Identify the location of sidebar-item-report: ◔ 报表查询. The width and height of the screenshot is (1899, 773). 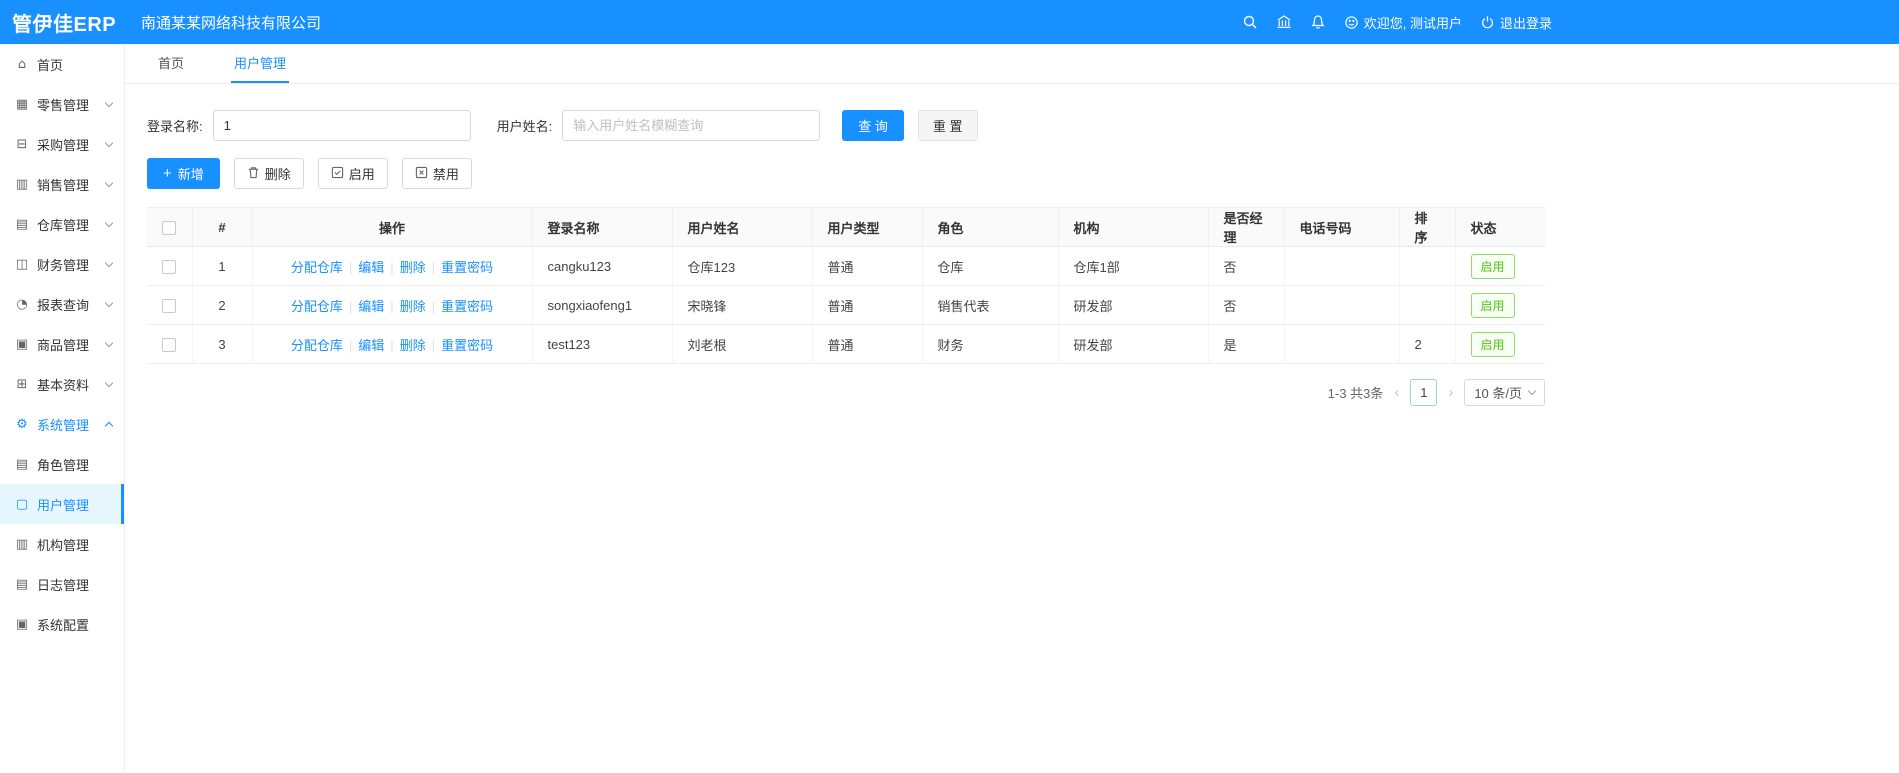
(62, 304).